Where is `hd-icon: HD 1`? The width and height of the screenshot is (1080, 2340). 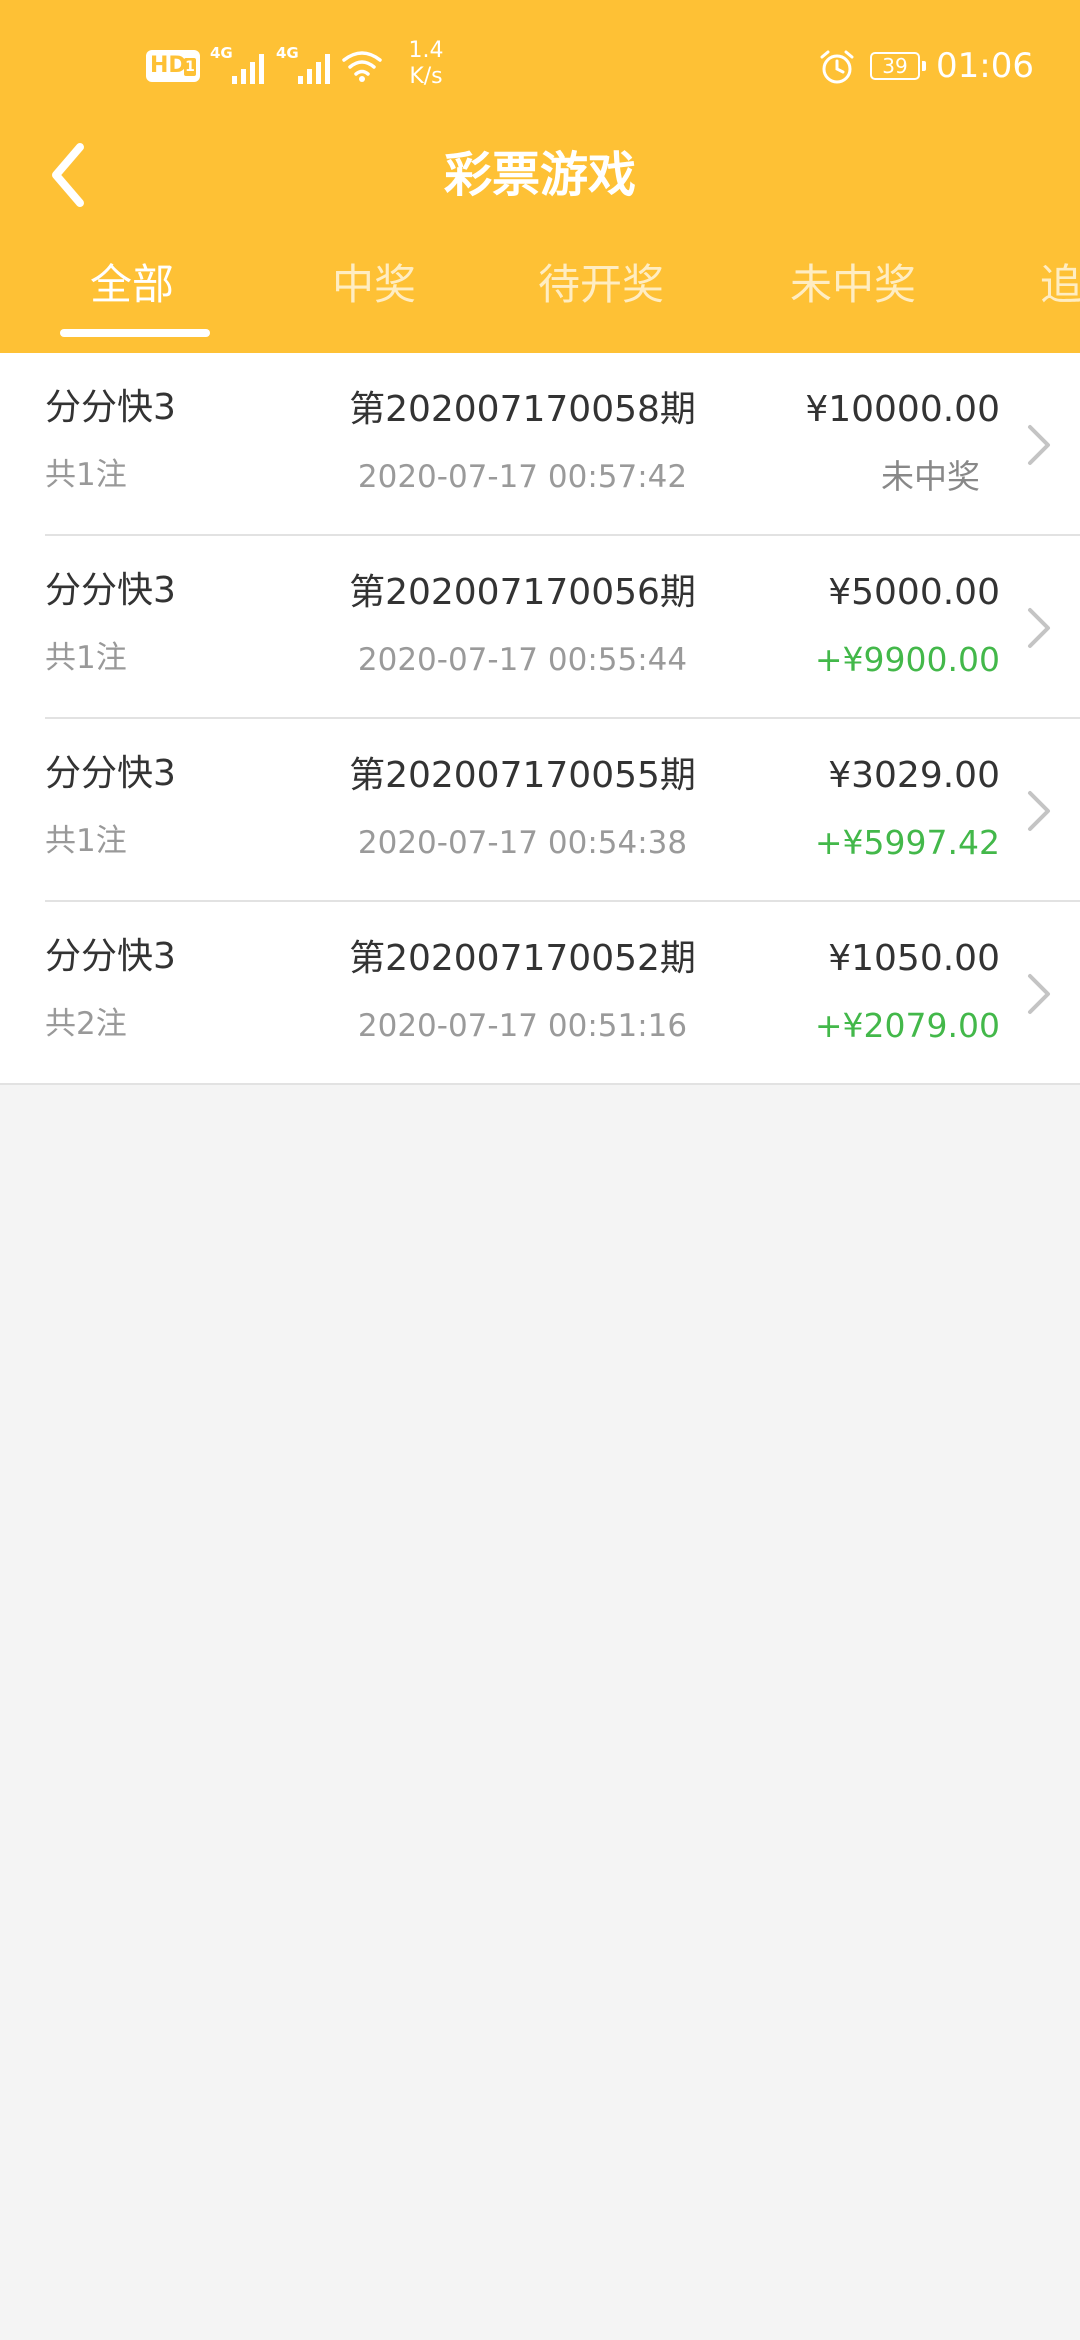 hd-icon: HD 1 is located at coordinates (173, 66).